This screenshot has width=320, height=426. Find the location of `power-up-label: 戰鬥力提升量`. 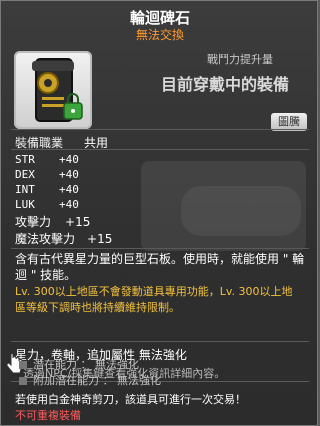

power-up-label: 戰鬥力提升量 is located at coordinates (240, 59).